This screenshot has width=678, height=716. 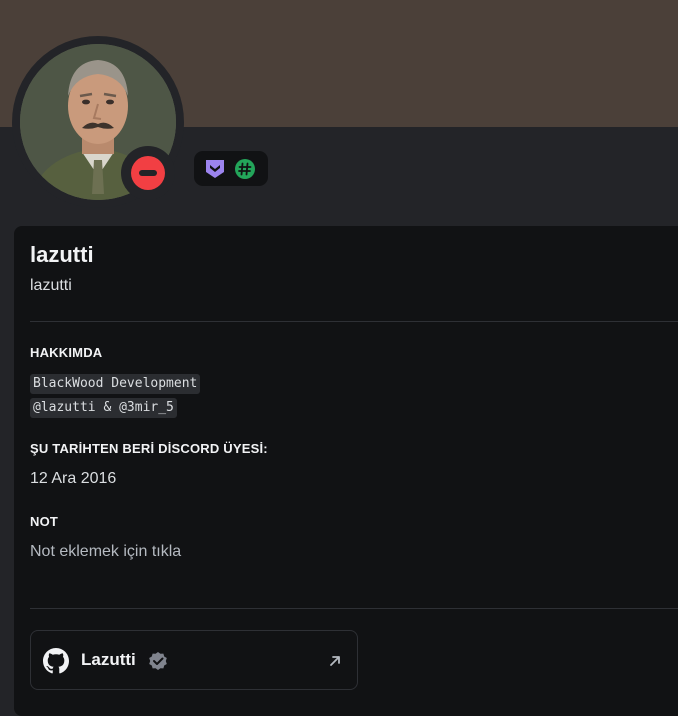 What do you see at coordinates (51, 285) in the screenshot?
I see `username: lazutti` at bounding box center [51, 285].